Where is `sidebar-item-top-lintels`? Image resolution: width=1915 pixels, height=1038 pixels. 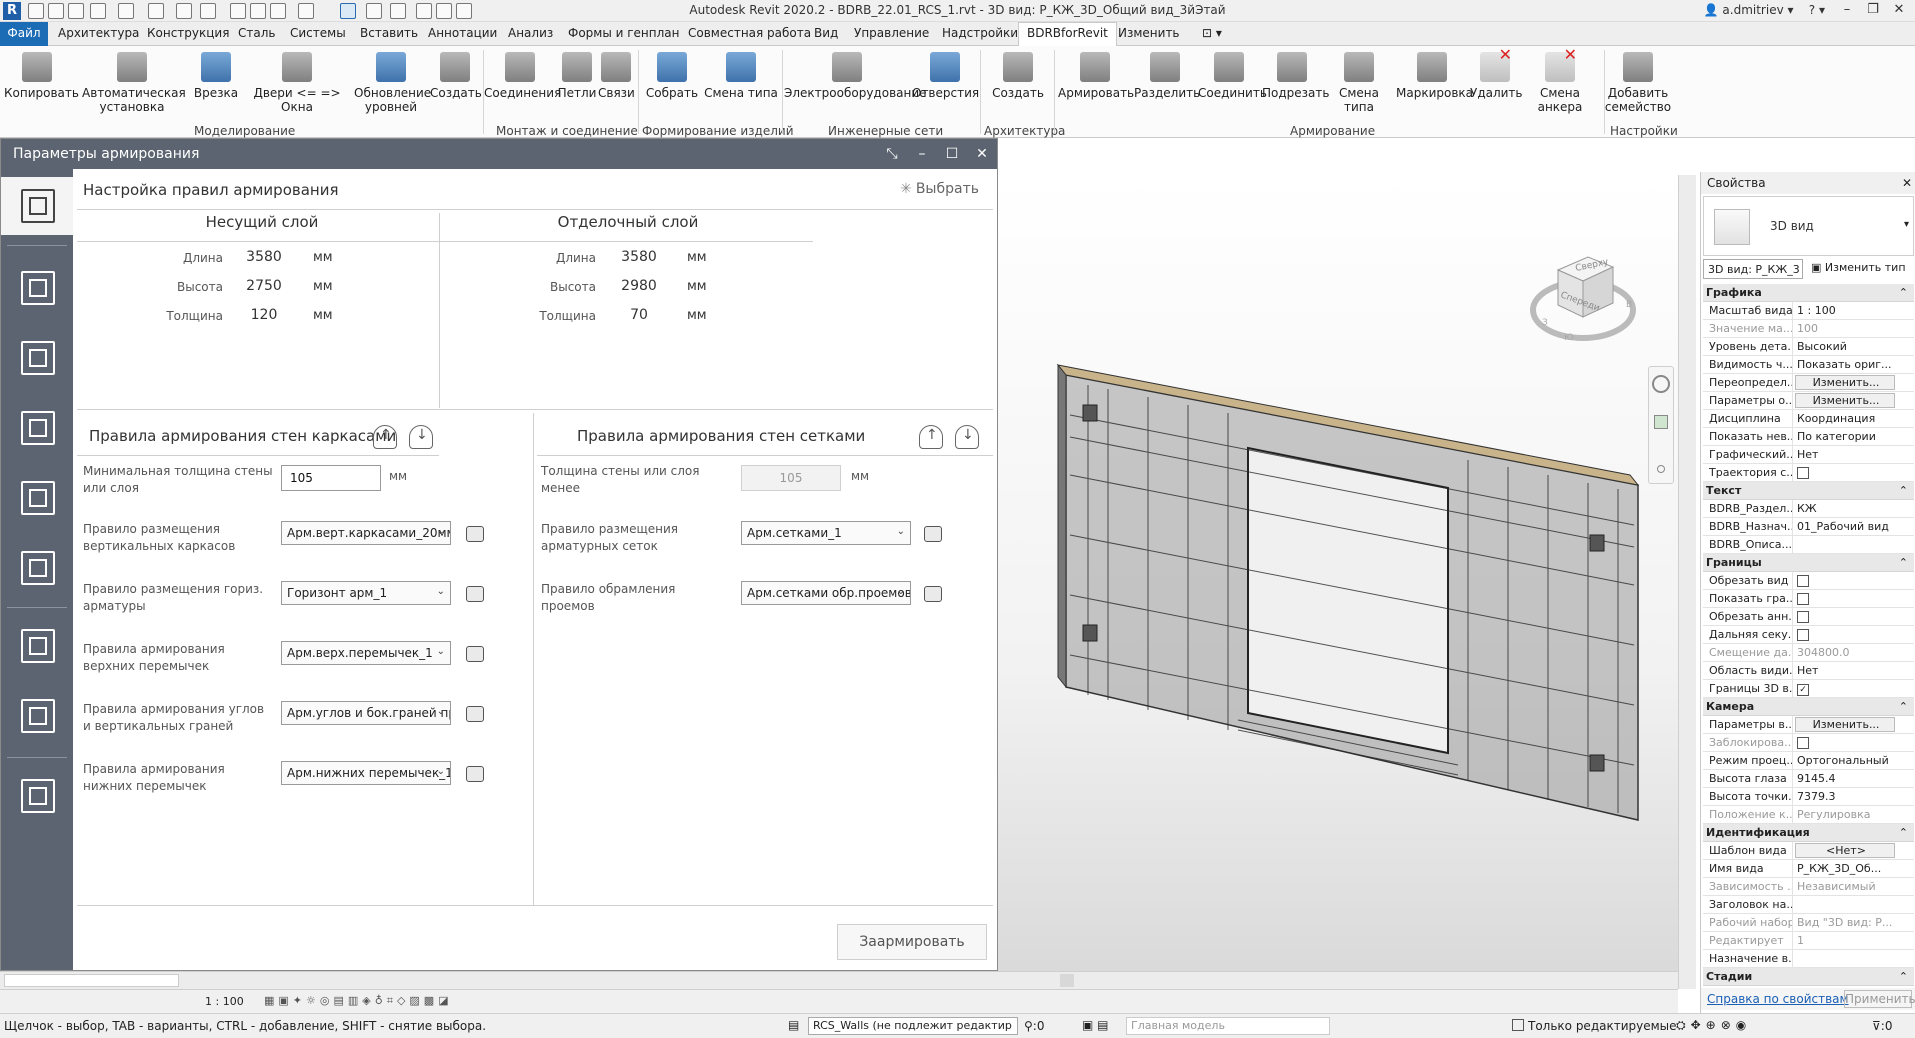
sidebar-item-top-lintels is located at coordinates (37, 428).